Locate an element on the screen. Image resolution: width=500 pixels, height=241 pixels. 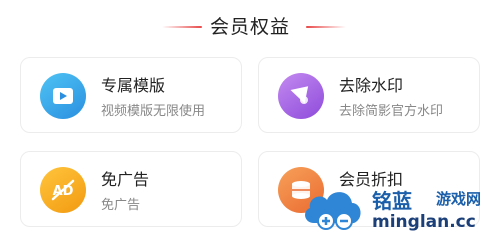
watermark-subname: 游戏网 is located at coordinates (459, 199).